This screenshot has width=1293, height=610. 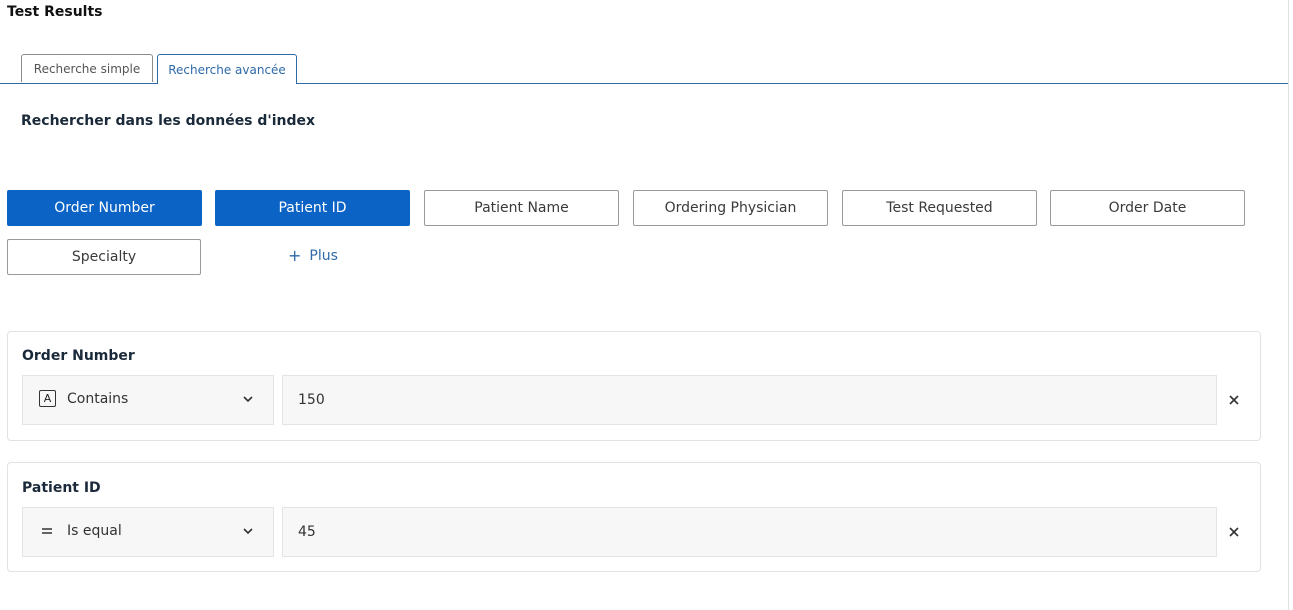 What do you see at coordinates (98, 399) in the screenshot?
I see `operator-label: Contains` at bounding box center [98, 399].